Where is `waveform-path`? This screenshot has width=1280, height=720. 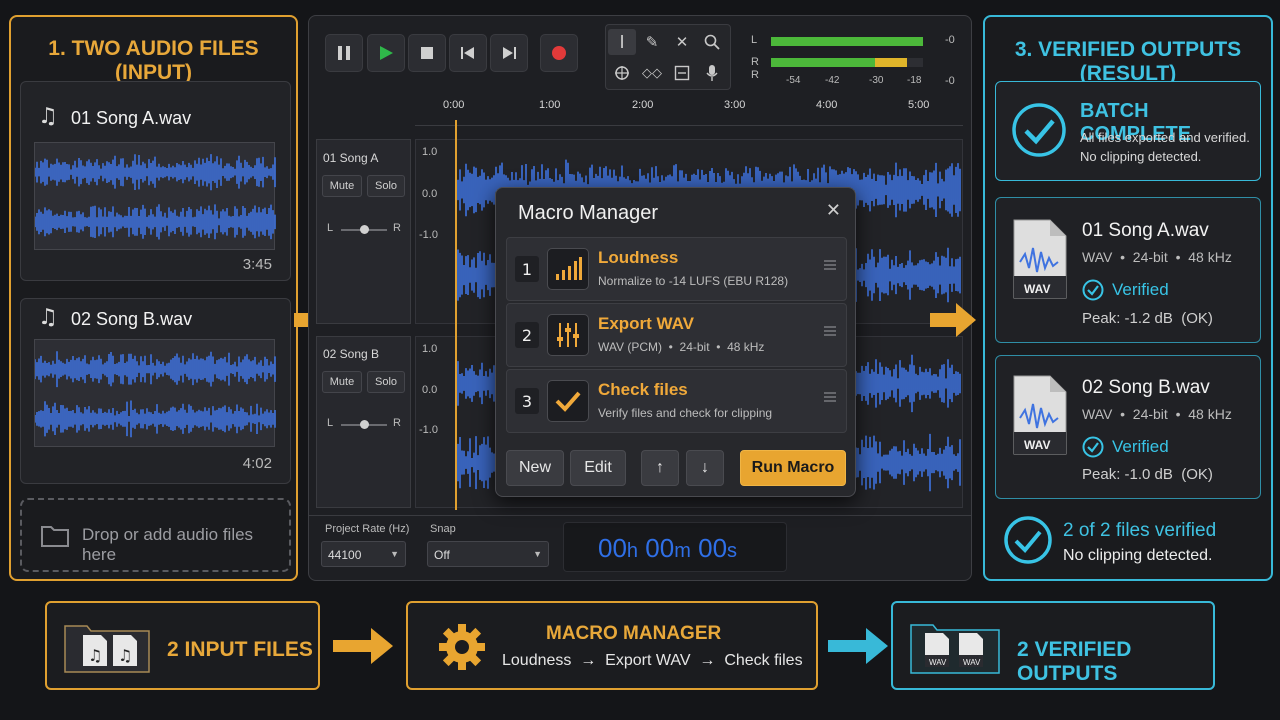
waveform-path is located at coordinates (155, 172).